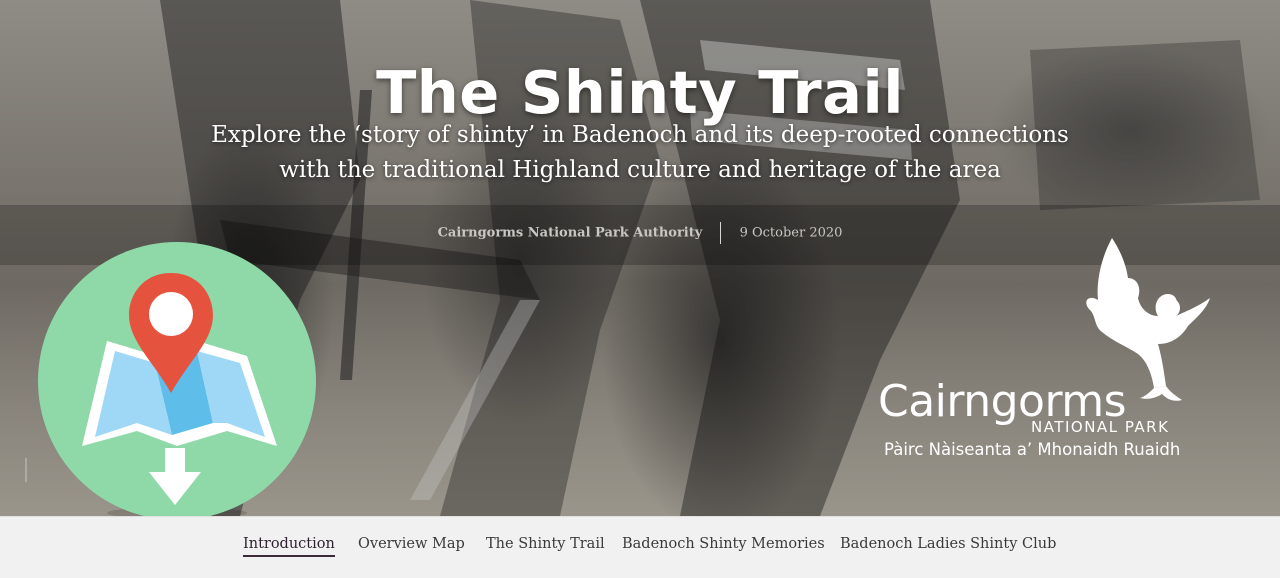 The height and width of the screenshot is (578, 1280). I want to click on map-download-icon, so click(177, 381).